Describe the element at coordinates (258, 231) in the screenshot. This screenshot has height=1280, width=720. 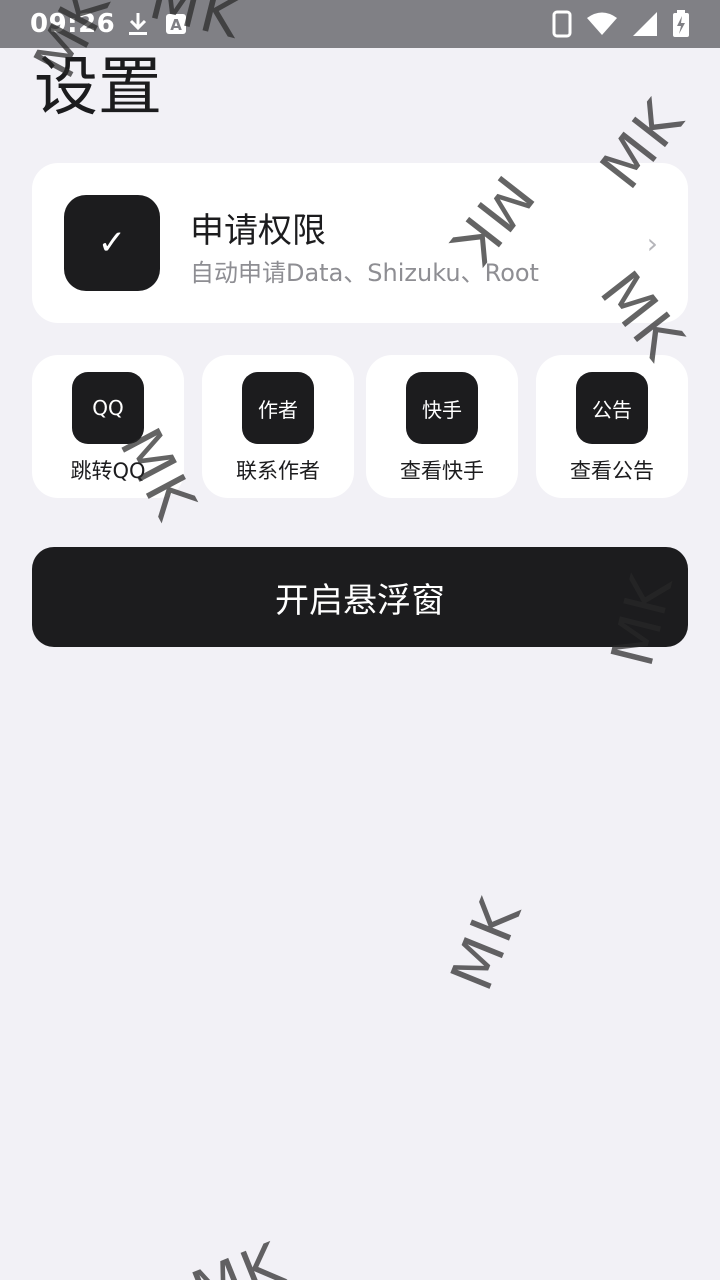
I see `permission-title: 申请权限` at that location.